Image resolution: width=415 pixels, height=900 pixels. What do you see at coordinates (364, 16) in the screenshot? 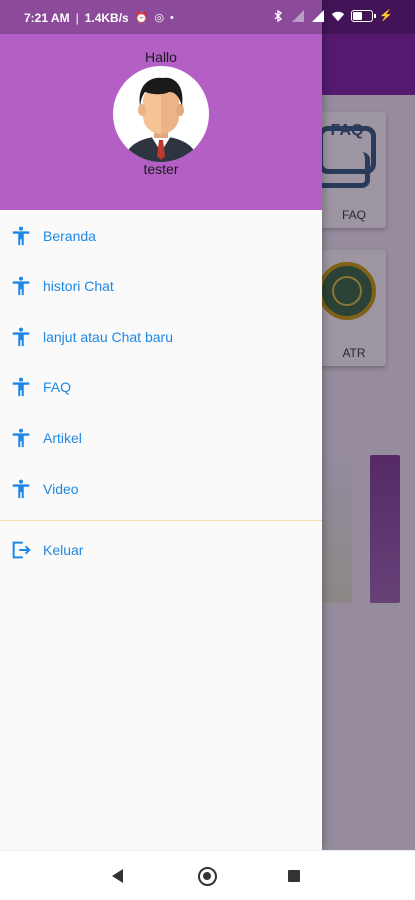
I see `battery-icon` at bounding box center [364, 16].